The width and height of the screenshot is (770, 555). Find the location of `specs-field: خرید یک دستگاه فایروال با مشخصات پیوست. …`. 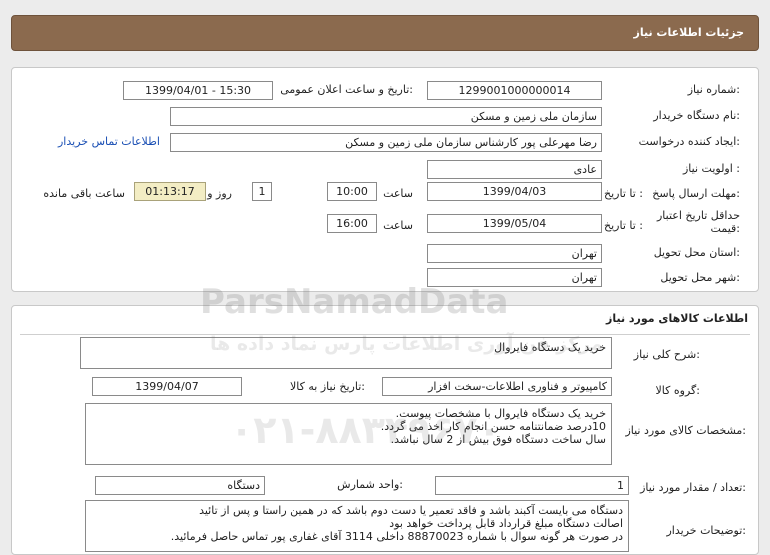

specs-field: خرید یک دستگاه فایروال با مشخصات پیوست. … is located at coordinates (348, 434).